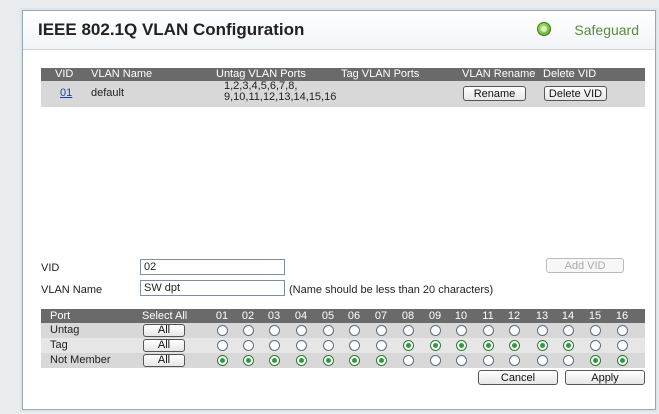  What do you see at coordinates (606, 30) in the screenshot?
I see `safeguard-label: Safeguard` at bounding box center [606, 30].